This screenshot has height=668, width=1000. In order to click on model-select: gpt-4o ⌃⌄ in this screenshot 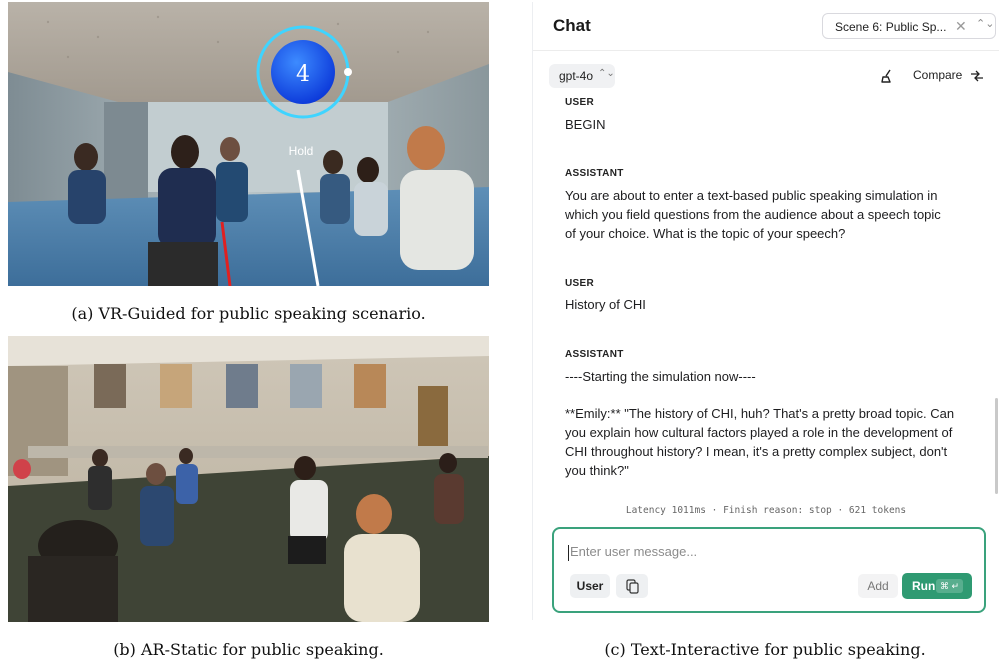, I will do `click(582, 76)`.